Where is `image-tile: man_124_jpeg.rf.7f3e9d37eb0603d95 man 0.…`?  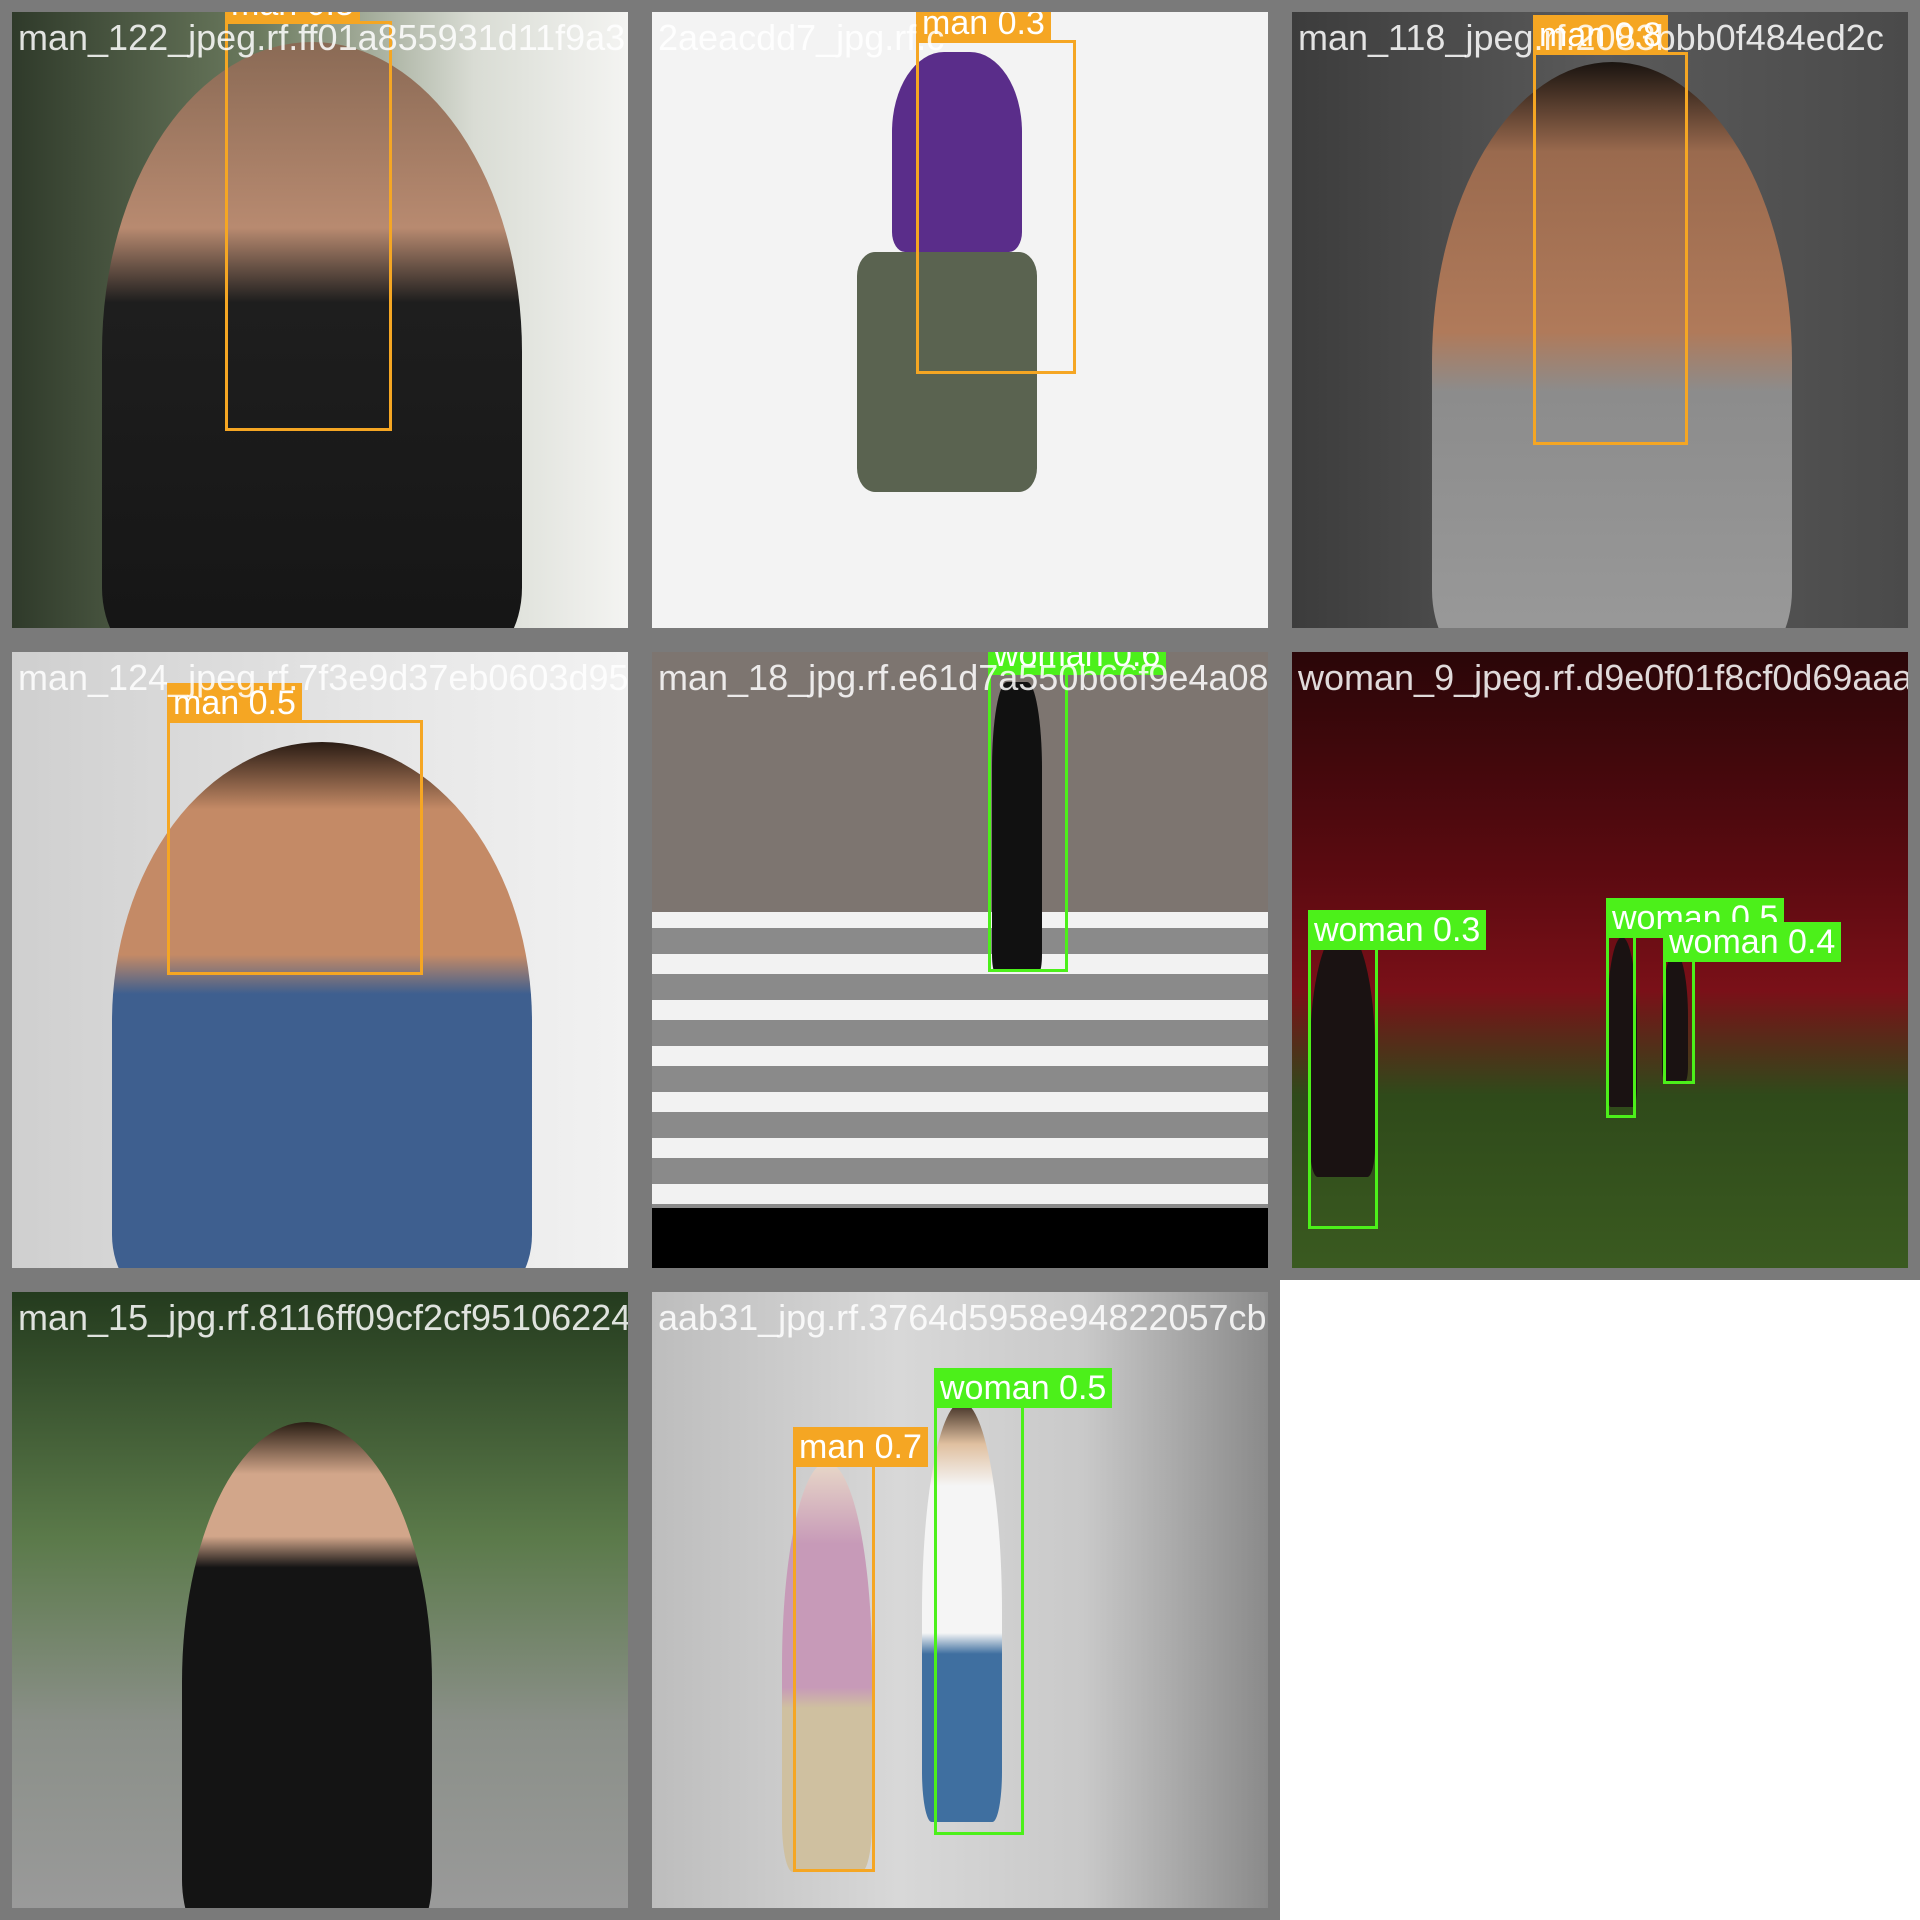 image-tile: man_124_jpeg.rf.7f3e9d37eb0603d95 man 0.… is located at coordinates (320, 960).